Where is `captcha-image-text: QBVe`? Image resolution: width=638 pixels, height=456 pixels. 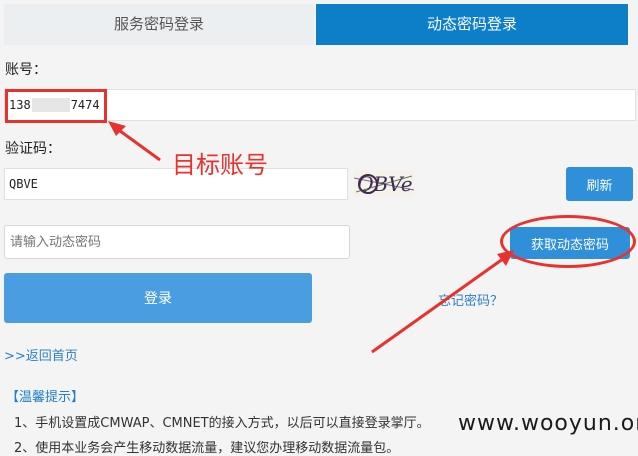 captcha-image-text: QBVe is located at coordinates (385, 184).